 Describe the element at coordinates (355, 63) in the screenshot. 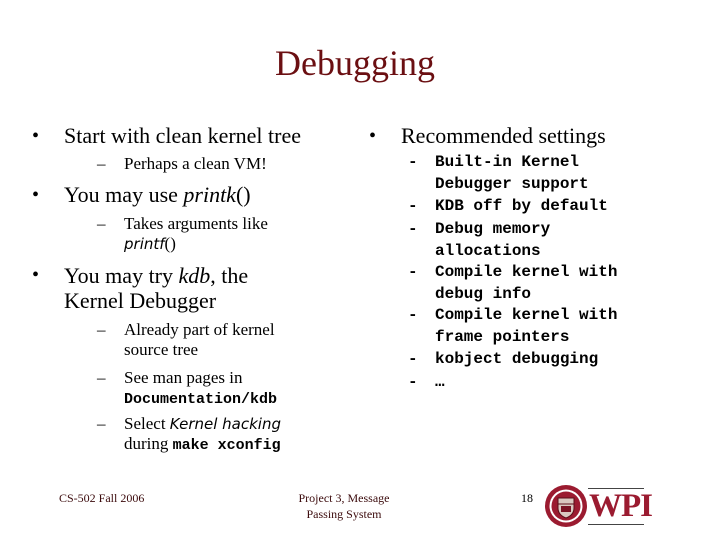

I see `slide-title: Debugging` at that location.